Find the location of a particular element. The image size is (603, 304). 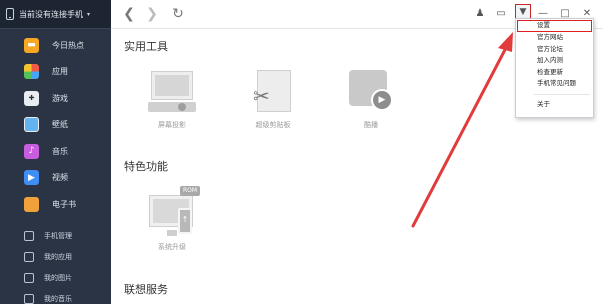

main-dropdown-menu: 设置 官方网站 官方论坛 加入内测 检查更新 手机常见问题 关于 is located at coordinates (554, 68).